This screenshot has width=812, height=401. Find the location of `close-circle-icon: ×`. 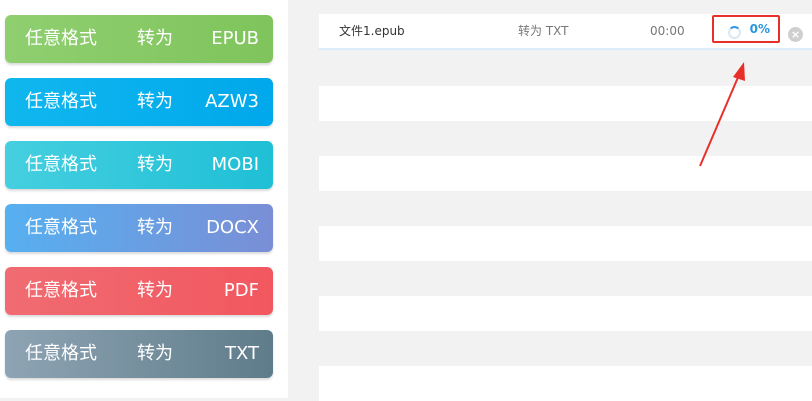

close-circle-icon: × is located at coordinates (795, 34).